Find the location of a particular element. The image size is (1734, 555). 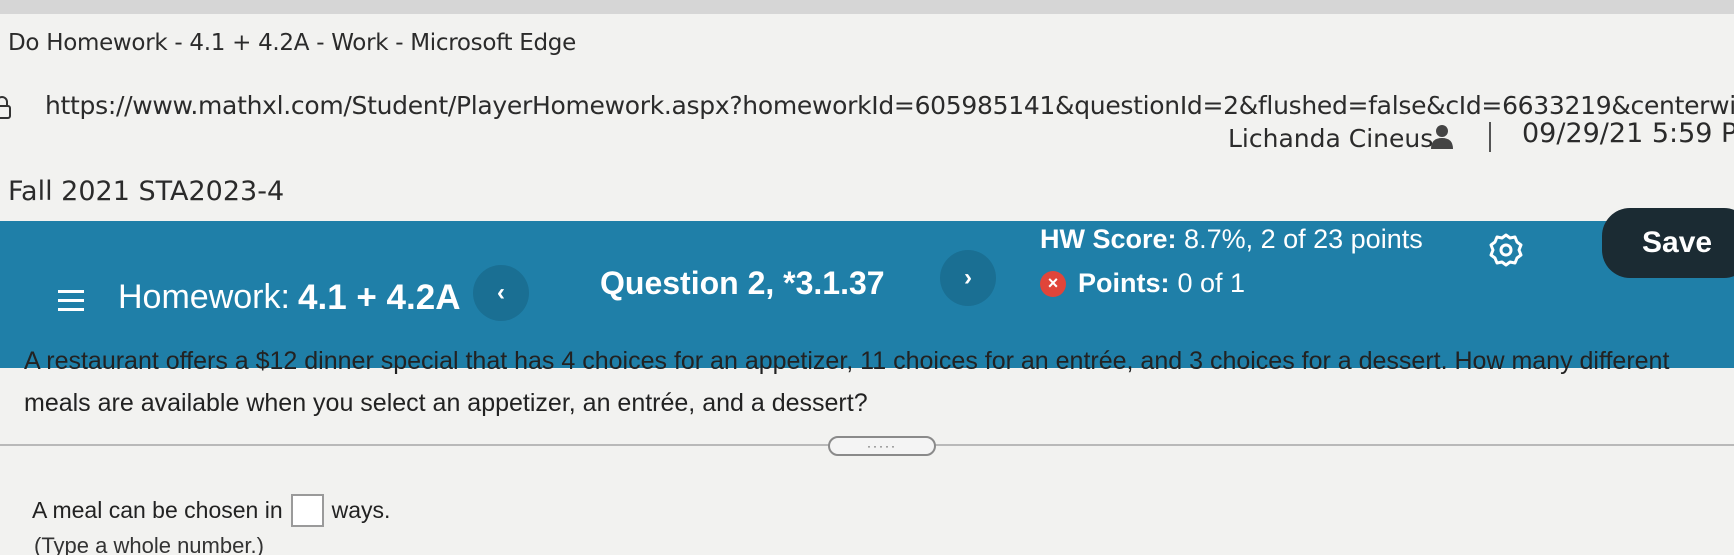

homework-label: Homework: is located at coordinates (204, 297).